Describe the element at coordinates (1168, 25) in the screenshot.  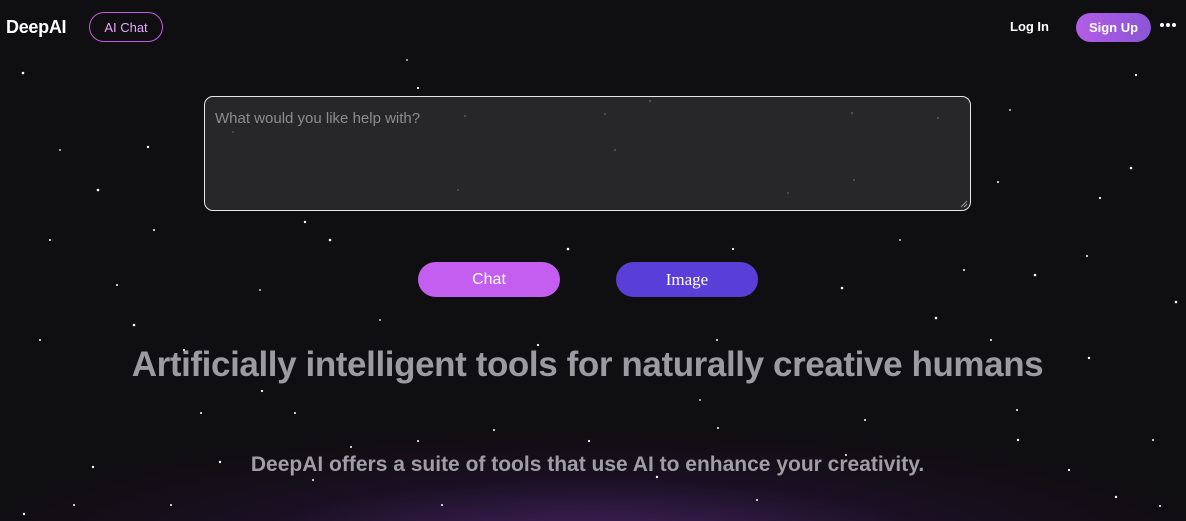
I see `more-horizontal-icon` at that location.